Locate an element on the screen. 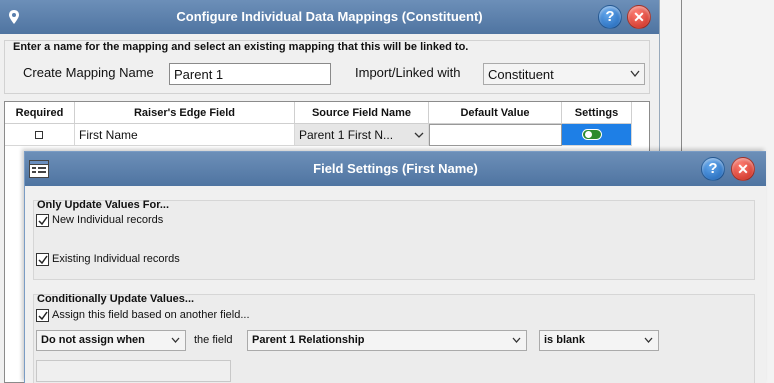 The height and width of the screenshot is (383, 774). import-linked-select: Constituent is located at coordinates (564, 74).